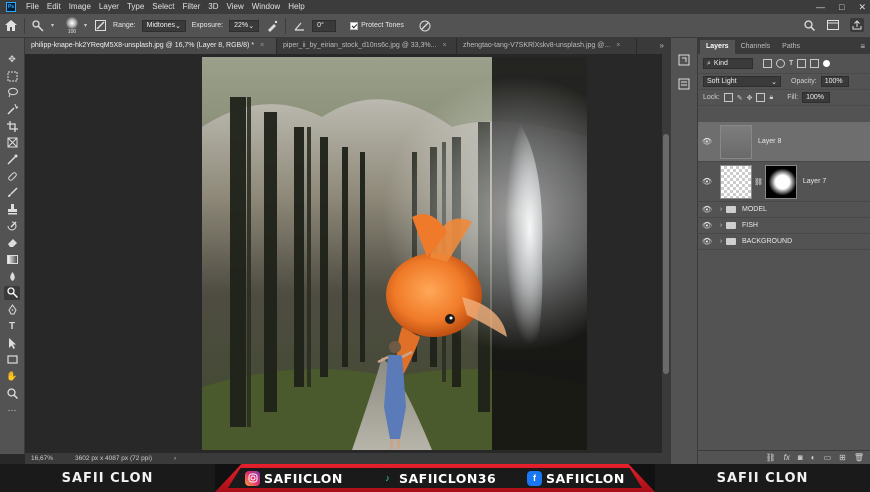 This screenshot has height=492, width=870. What do you see at coordinates (12, 59) in the screenshot?
I see `move-tool-icon: ✥` at bounding box center [12, 59].